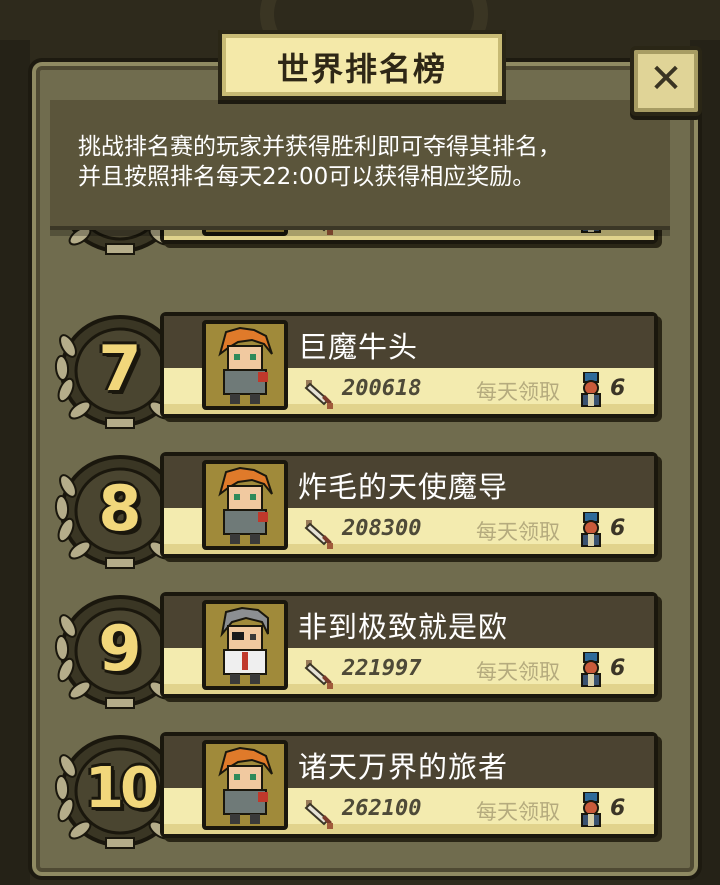 This screenshot has height=885, width=720. I want to click on player-name: 非到极致就是欧, so click(403, 627).